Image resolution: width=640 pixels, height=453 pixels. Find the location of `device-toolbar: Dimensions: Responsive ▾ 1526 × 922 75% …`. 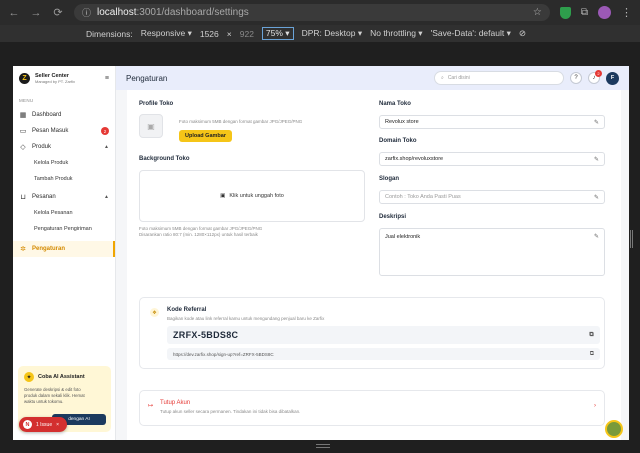

device-toolbar: Dimensions: Responsive ▾ 1526 × 922 75% … is located at coordinates (320, 33).